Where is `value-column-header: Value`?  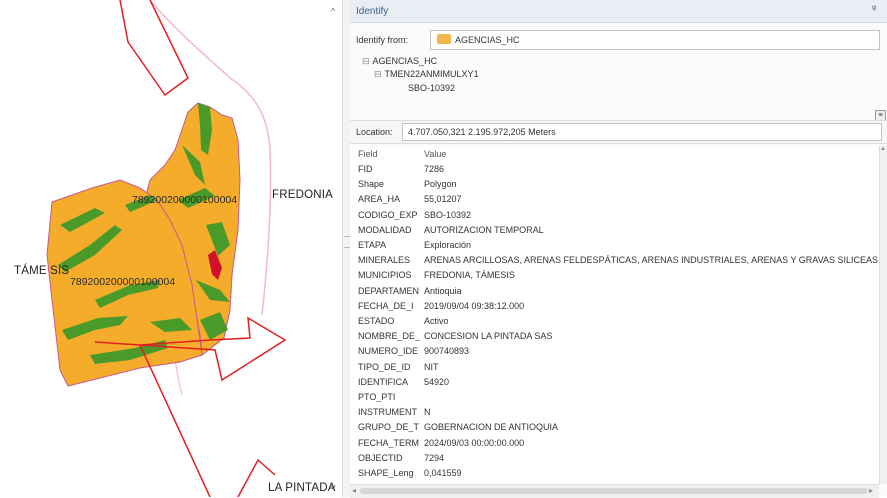 value-column-header: Value is located at coordinates (435, 154).